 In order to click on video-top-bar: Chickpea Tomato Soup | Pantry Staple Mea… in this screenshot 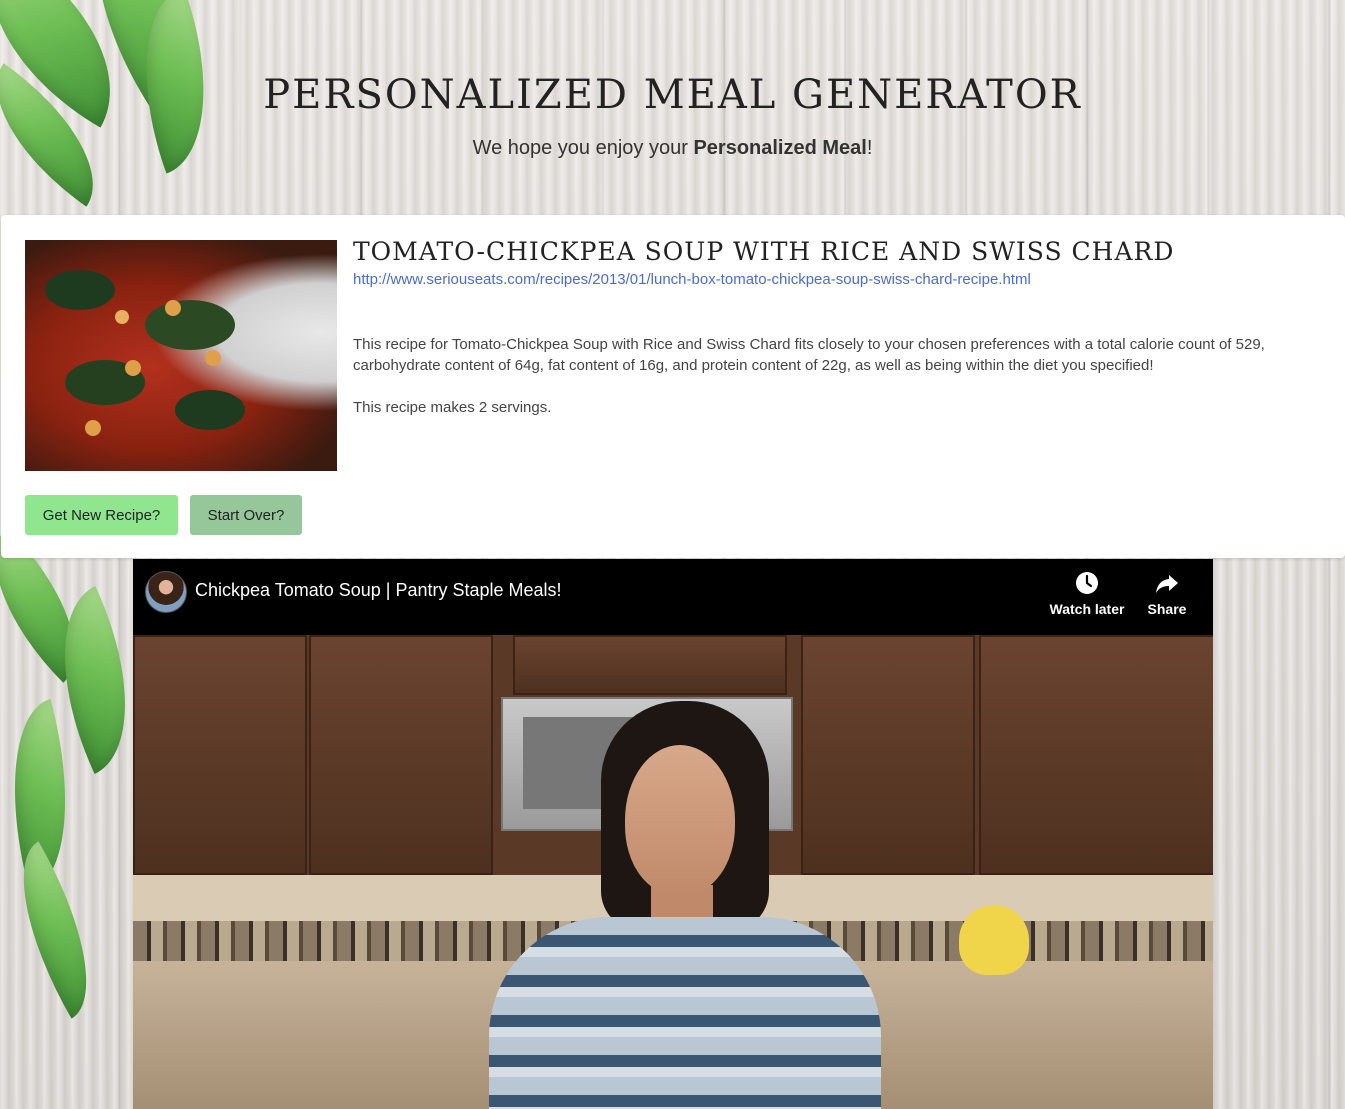, I will do `click(673, 597)`.